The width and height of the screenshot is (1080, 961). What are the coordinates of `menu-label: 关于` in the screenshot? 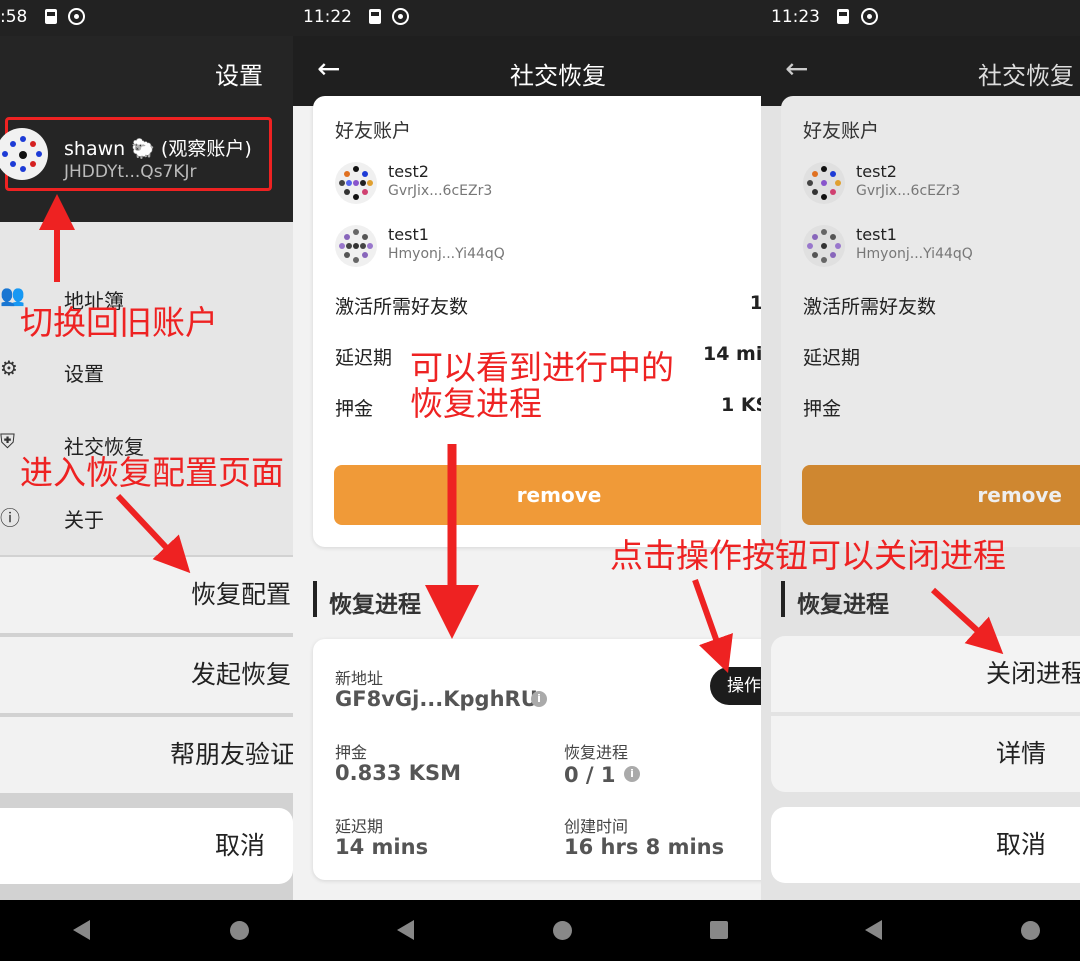 It's located at (84, 520).